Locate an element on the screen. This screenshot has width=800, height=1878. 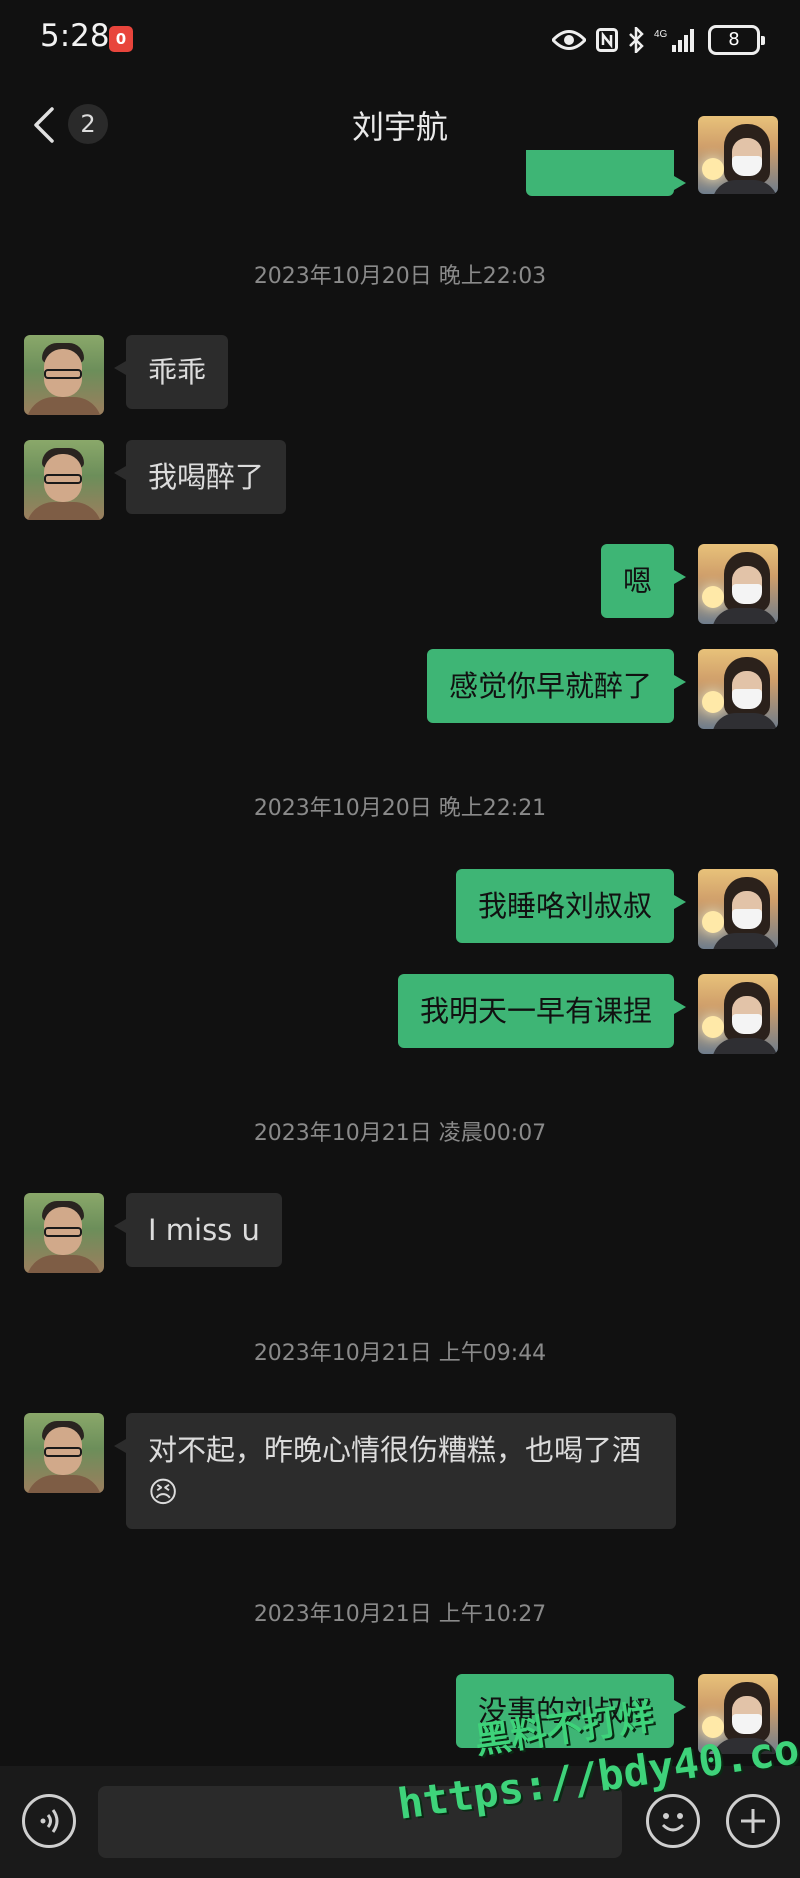
voice-button is located at coordinates (49, 1821).